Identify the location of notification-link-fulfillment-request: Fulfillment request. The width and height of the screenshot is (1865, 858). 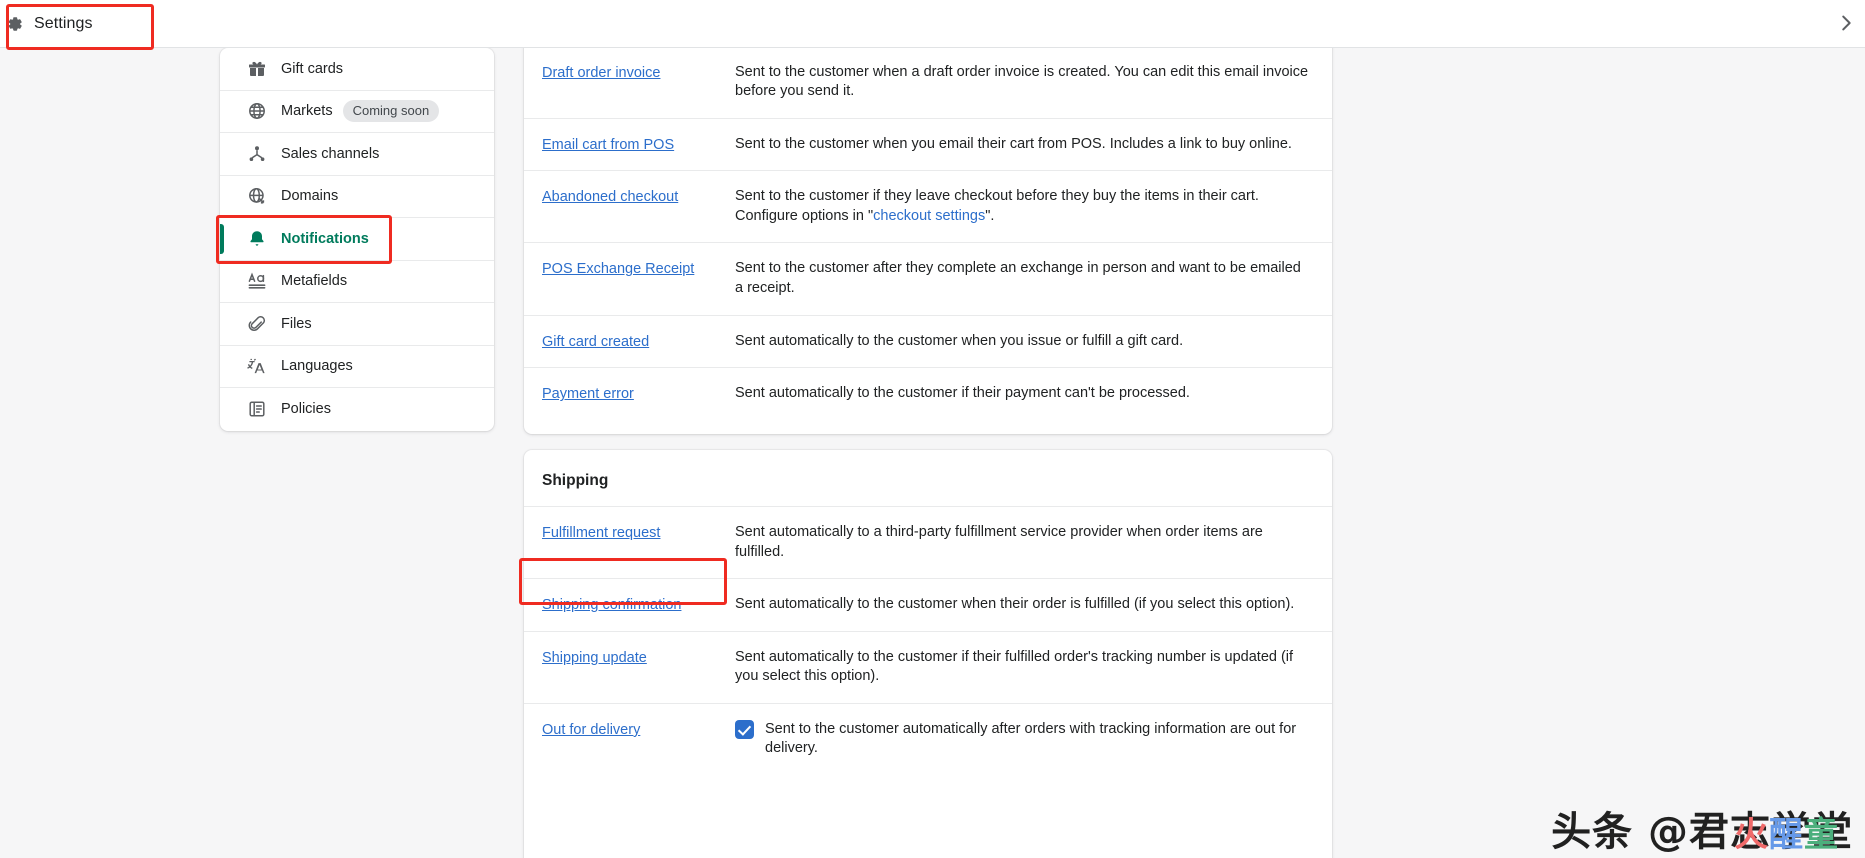
(601, 533).